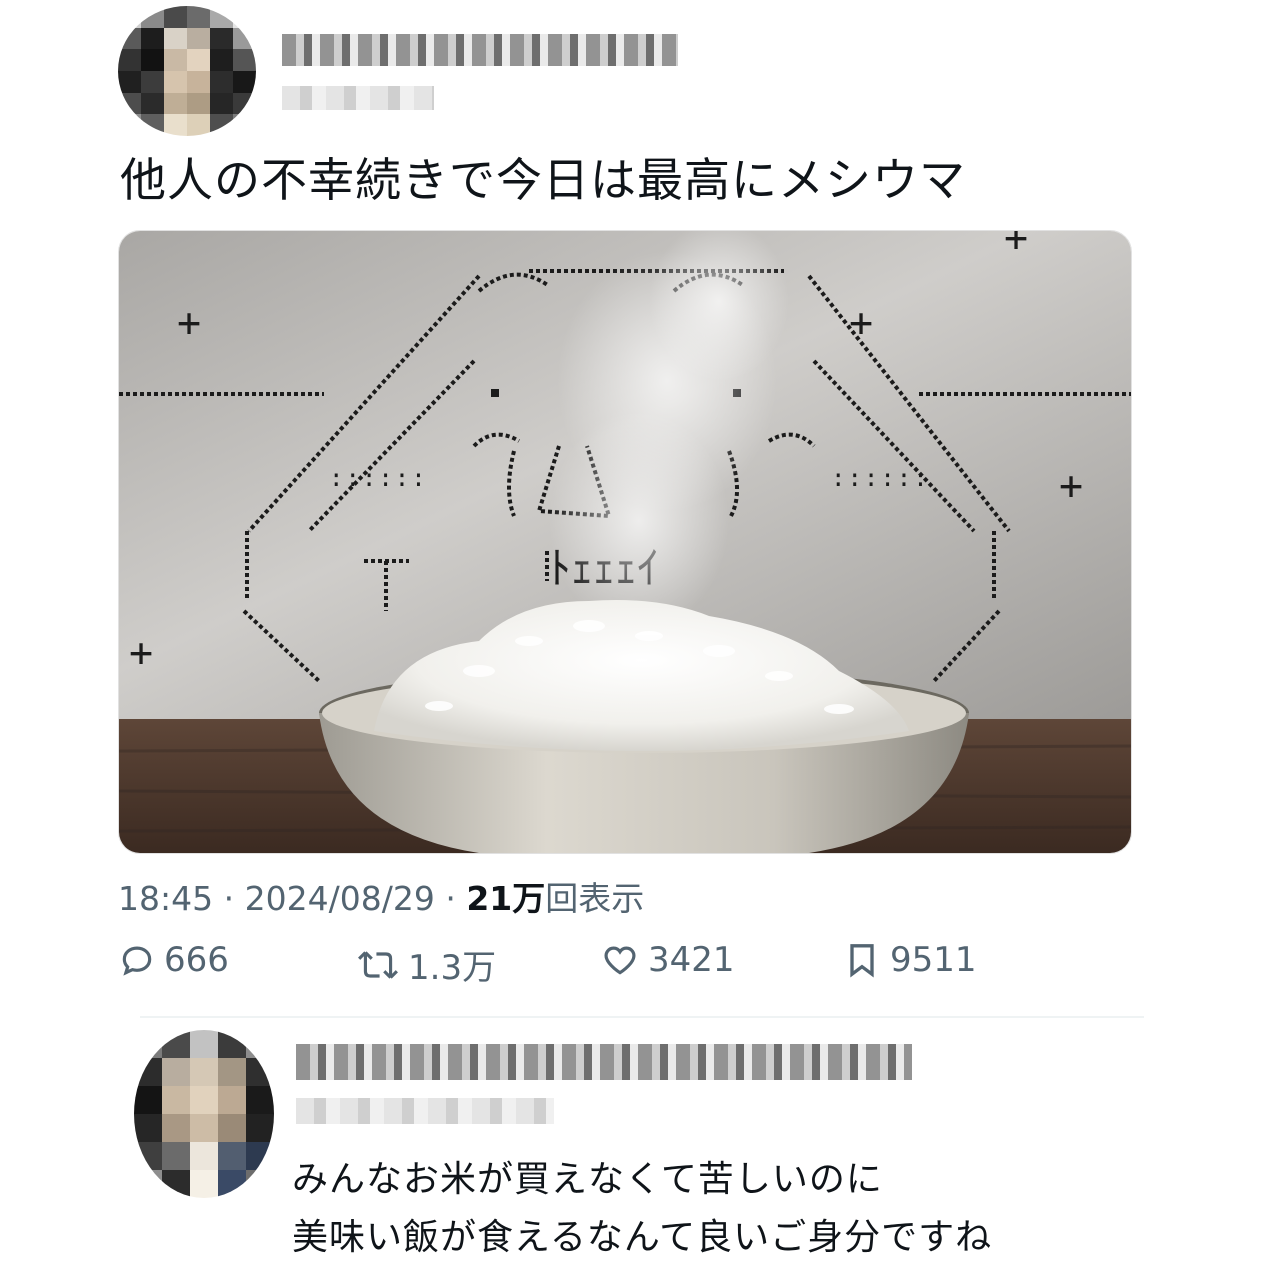 The height and width of the screenshot is (1272, 1288). I want to click on reply-author-handle, so click(425, 1111).